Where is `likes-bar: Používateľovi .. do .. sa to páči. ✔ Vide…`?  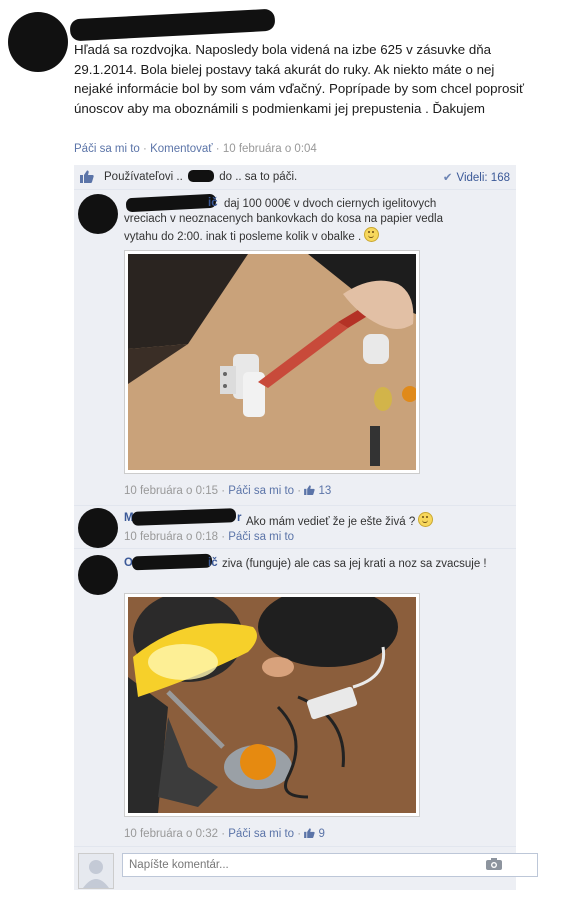 likes-bar: Používateľovi .. do .. sa to páči. ✔ Vide… is located at coordinates (295, 177).